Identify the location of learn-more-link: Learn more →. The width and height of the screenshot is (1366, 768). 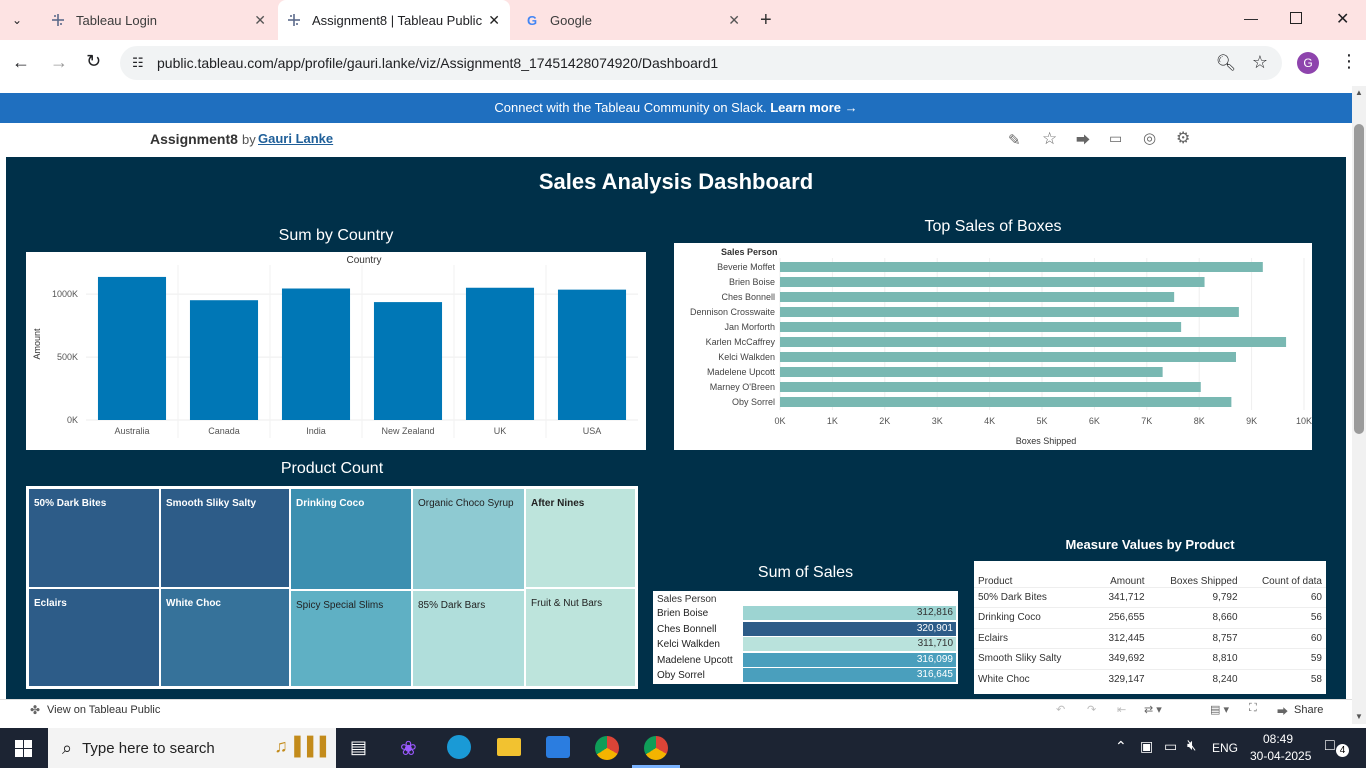
(813, 107).